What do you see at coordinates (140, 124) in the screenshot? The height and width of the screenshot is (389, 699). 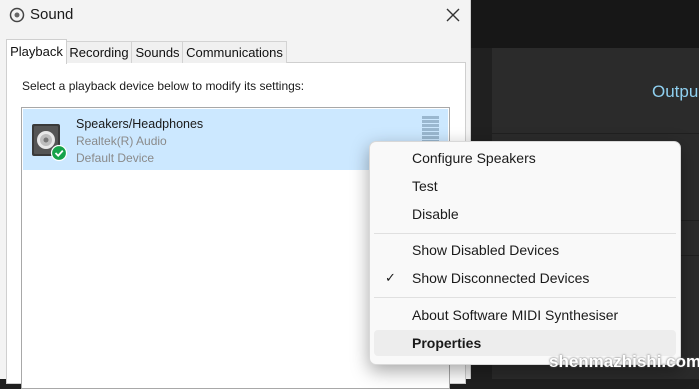 I see `device-name: Speakers/Headphones` at bounding box center [140, 124].